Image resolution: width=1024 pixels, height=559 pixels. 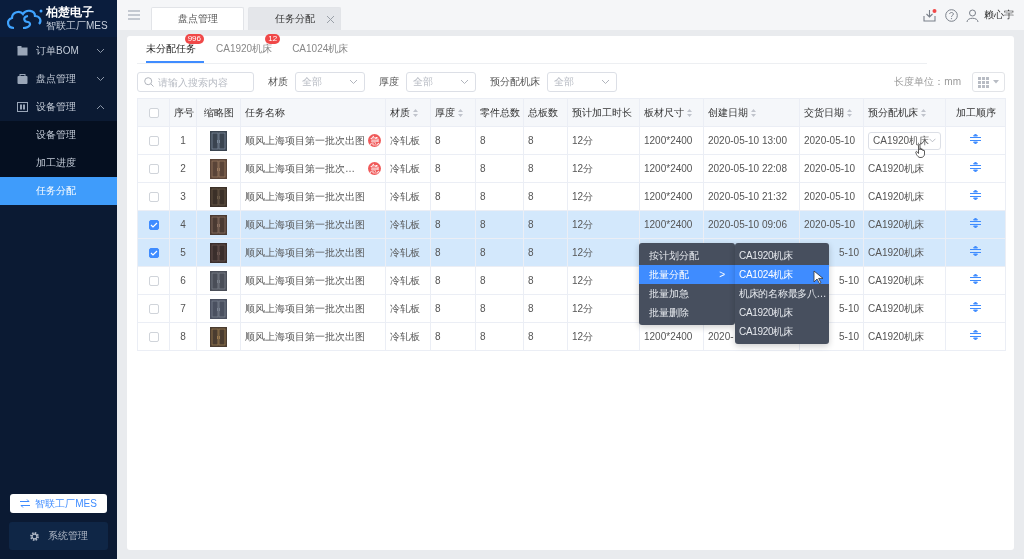 What do you see at coordinates (58, 79) in the screenshot?
I see `sidebar-menu-item: 盘点管理` at bounding box center [58, 79].